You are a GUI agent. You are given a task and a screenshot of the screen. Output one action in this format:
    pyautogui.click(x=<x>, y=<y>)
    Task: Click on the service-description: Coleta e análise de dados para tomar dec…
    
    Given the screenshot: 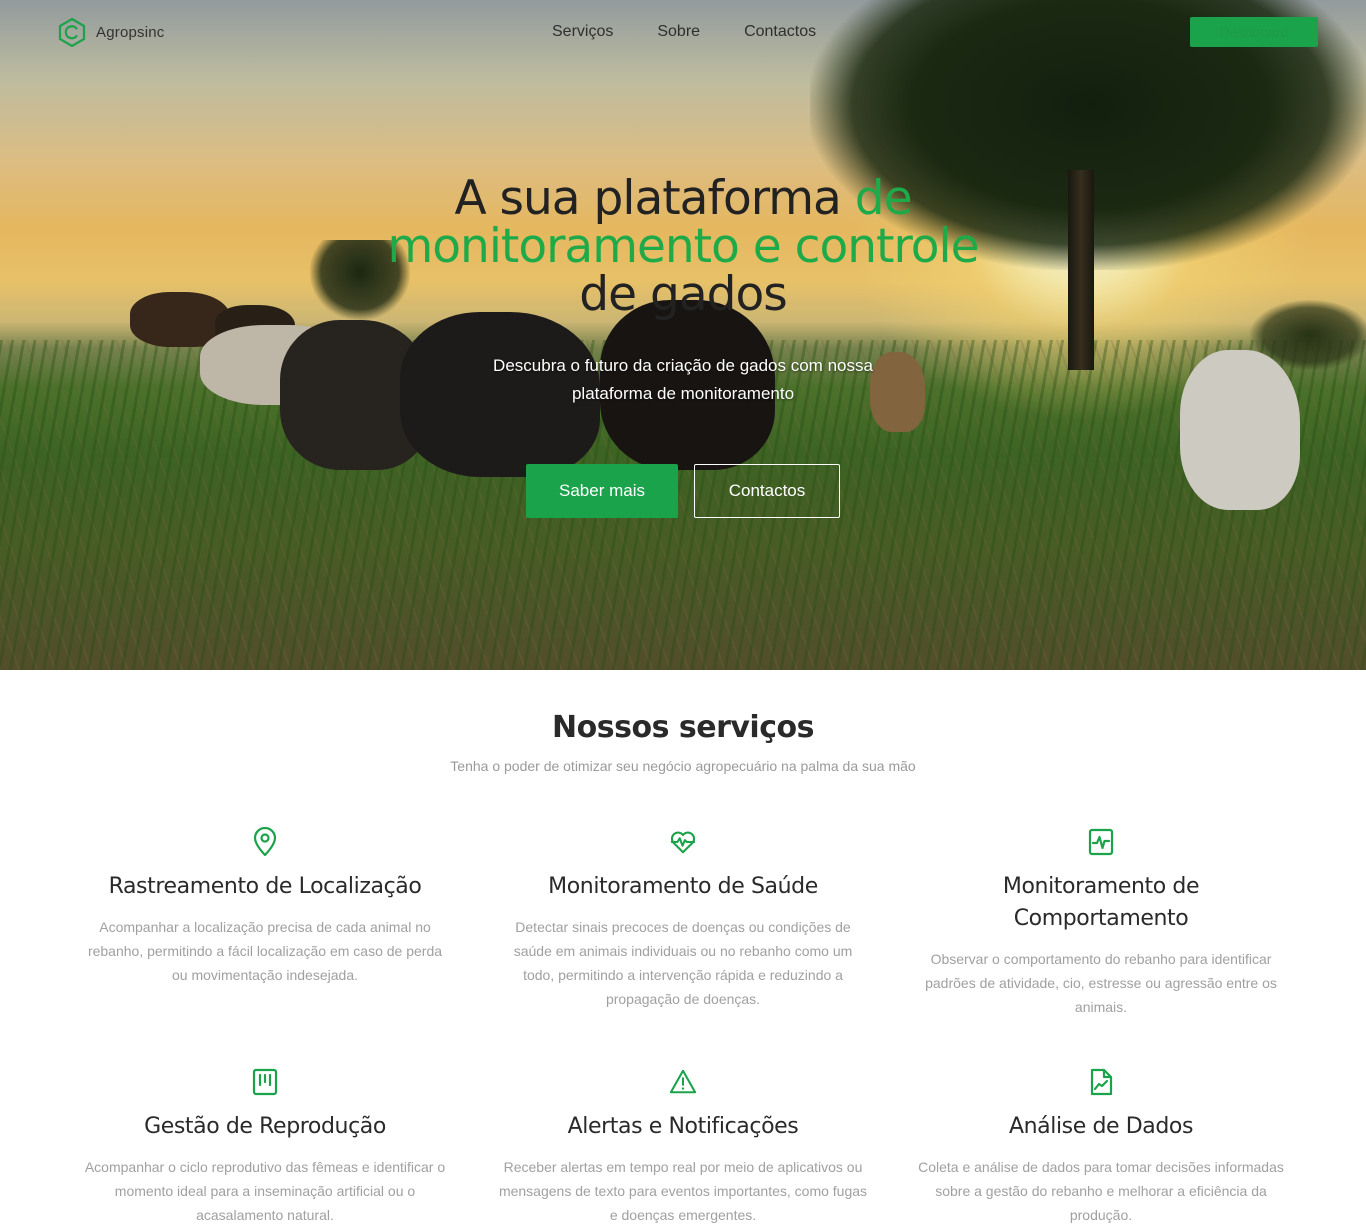 What is the action you would take?
    pyautogui.click(x=1101, y=1191)
    